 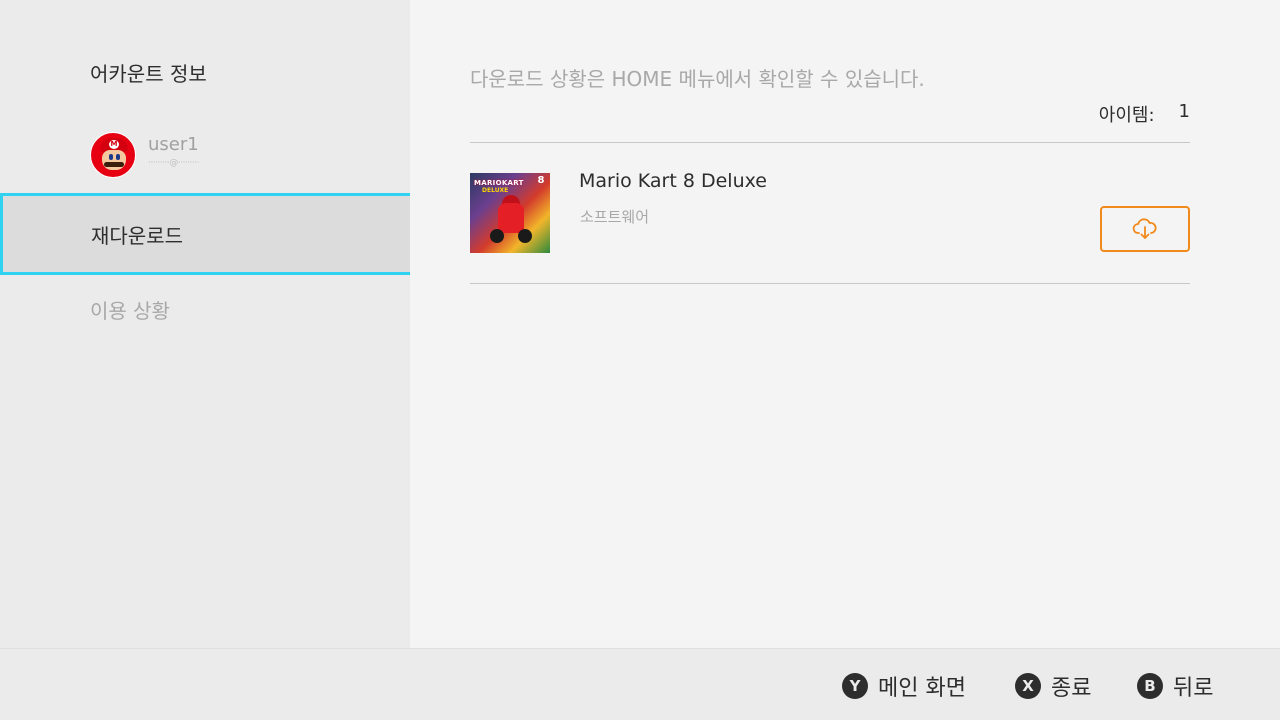 What do you see at coordinates (1150, 686) in the screenshot?
I see `b-button-icon: B` at bounding box center [1150, 686].